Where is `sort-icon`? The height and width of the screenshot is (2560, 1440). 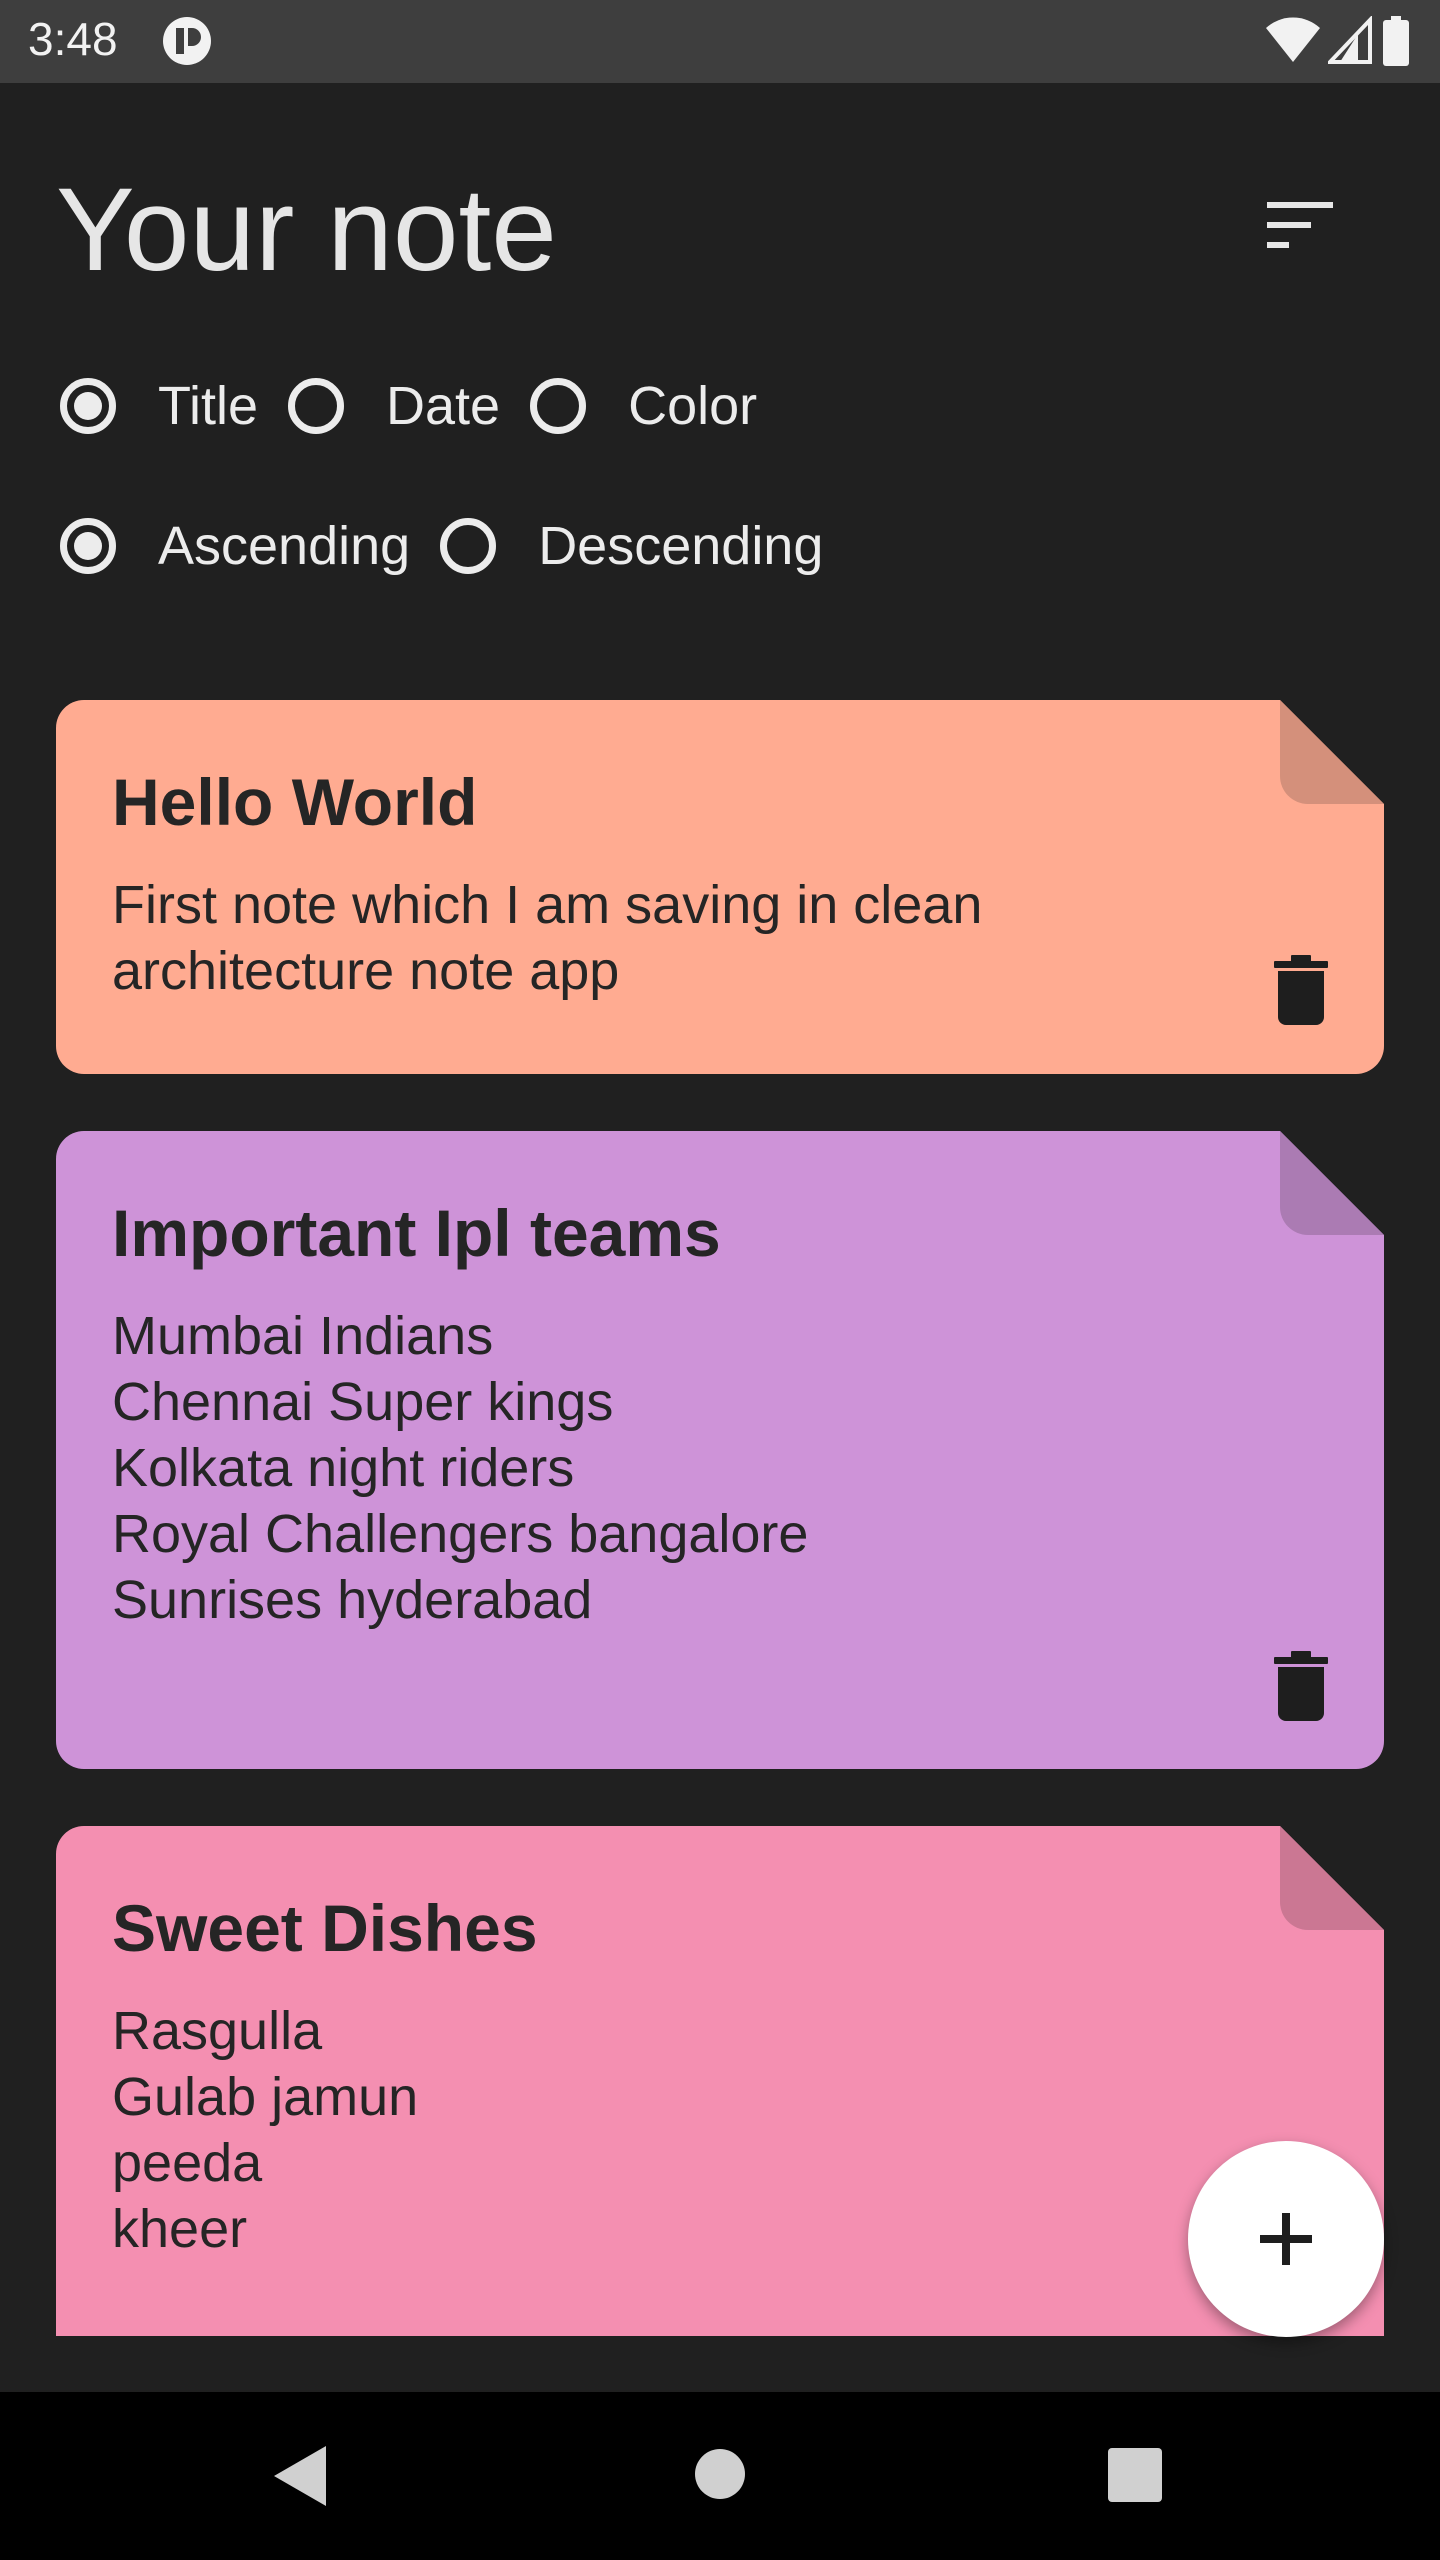 sort-icon is located at coordinates (1300, 225).